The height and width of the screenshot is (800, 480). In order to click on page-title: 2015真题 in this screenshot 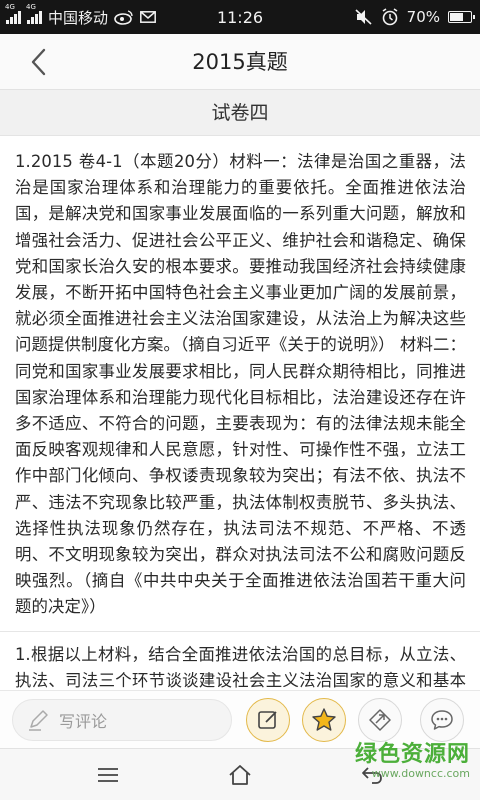, I will do `click(240, 62)`.